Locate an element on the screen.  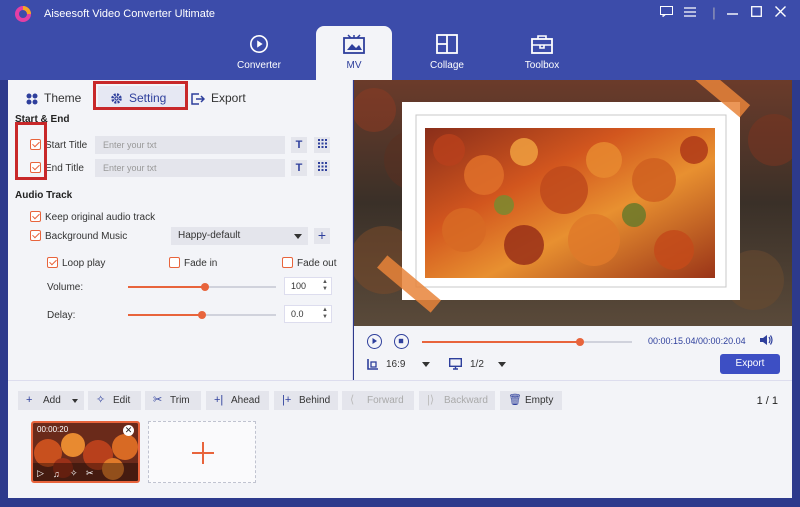
play-icon: ▷ is located at coordinates (40, 473).